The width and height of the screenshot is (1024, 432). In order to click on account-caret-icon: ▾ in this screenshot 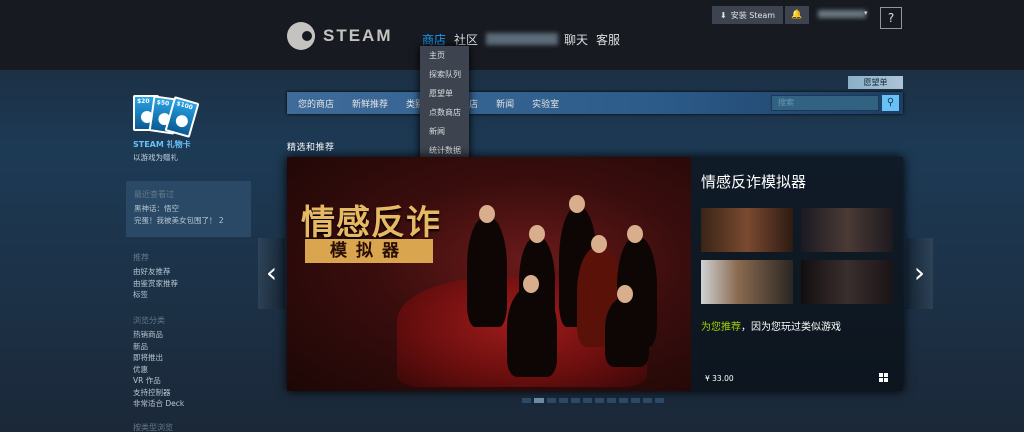, I will do `click(866, 13)`.